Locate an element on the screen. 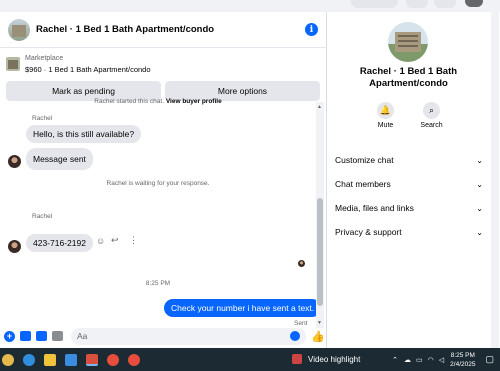 This screenshot has height=371, width=500. info-icon: i is located at coordinates (311, 29).